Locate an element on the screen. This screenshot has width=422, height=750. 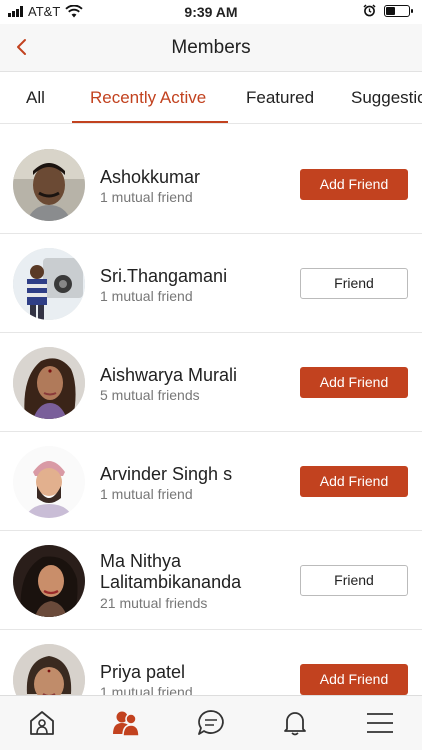
bottom-nav is located at coordinates (211, 722).